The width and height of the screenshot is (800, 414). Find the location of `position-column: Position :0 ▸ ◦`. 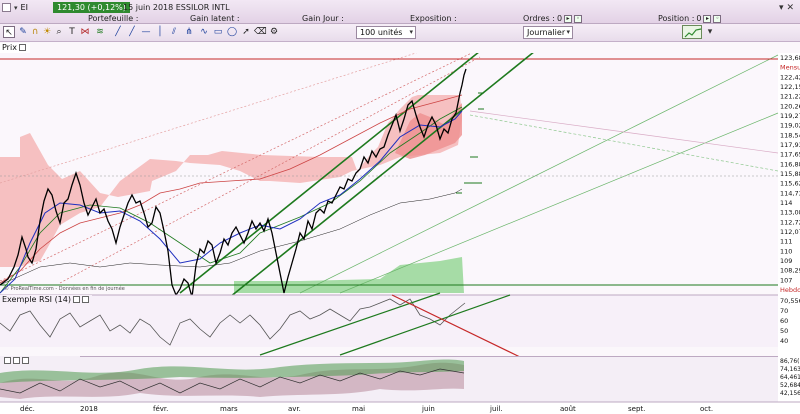

position-column: Position :0 ▸ ◦ is located at coordinates (690, 19).